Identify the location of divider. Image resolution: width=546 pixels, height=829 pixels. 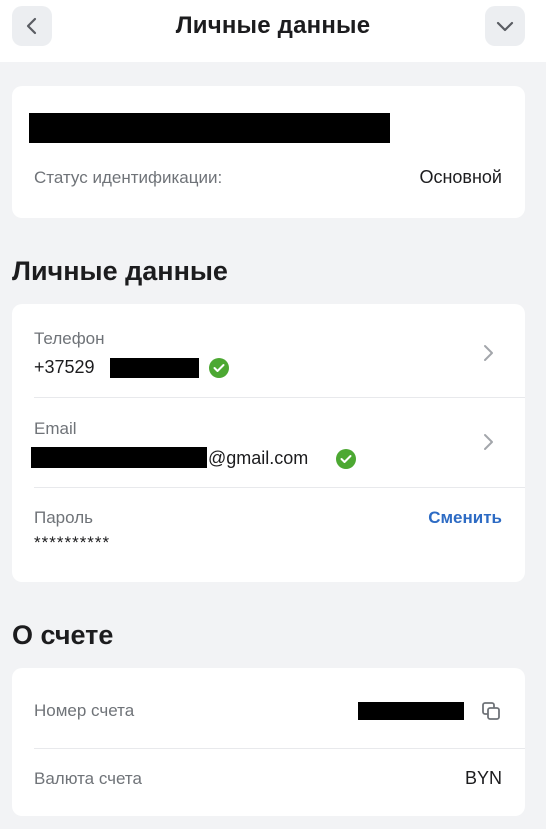
(279, 748).